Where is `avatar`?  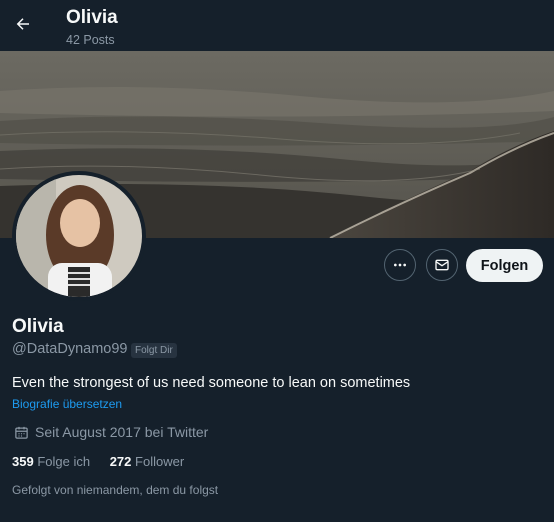
avatar is located at coordinates (79, 236).